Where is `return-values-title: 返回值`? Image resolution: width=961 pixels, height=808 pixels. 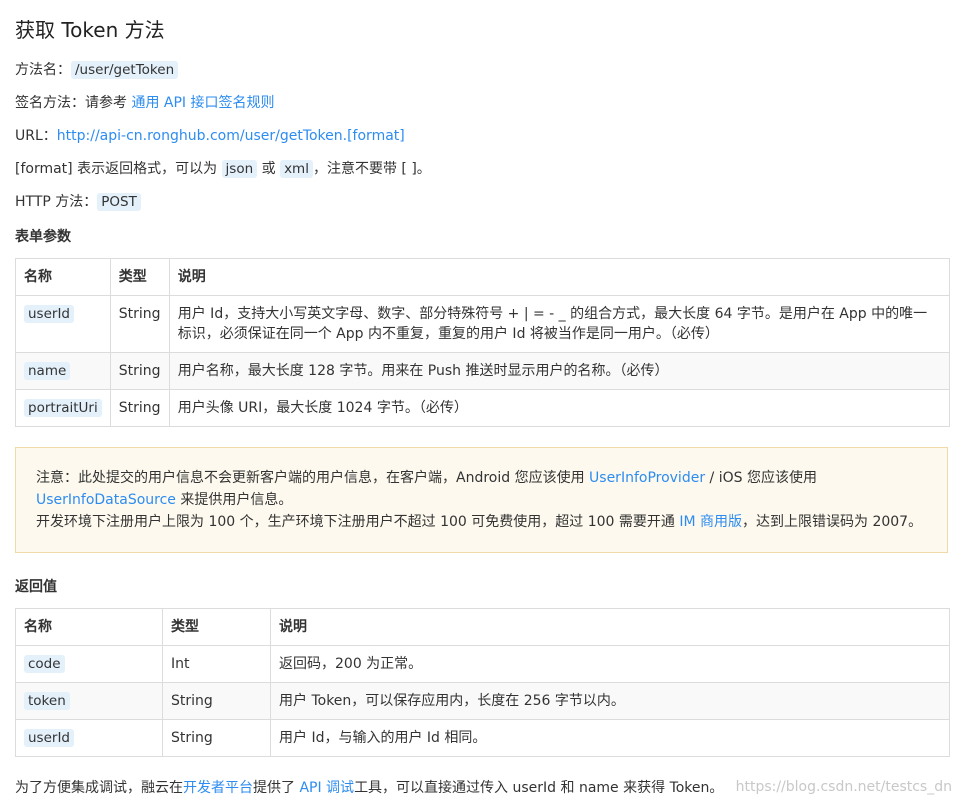 return-values-title: 返回值 is located at coordinates (36, 587).